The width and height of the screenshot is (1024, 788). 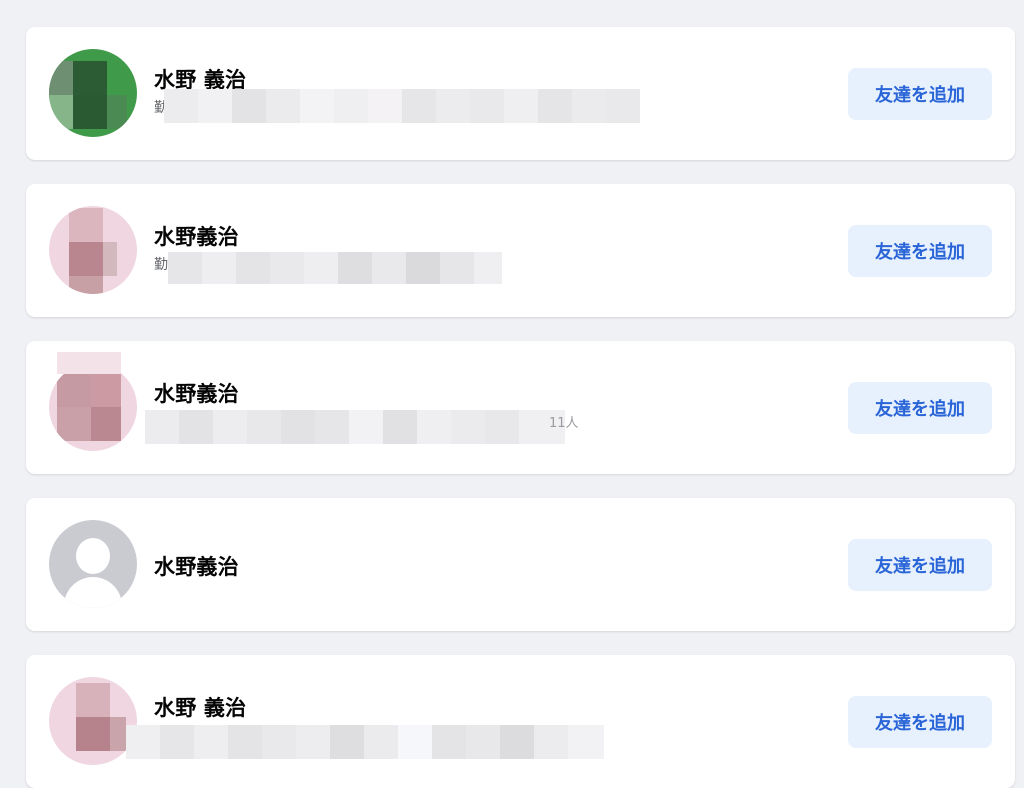 I want to click on mutual-info: 勤, so click(x=161, y=265).